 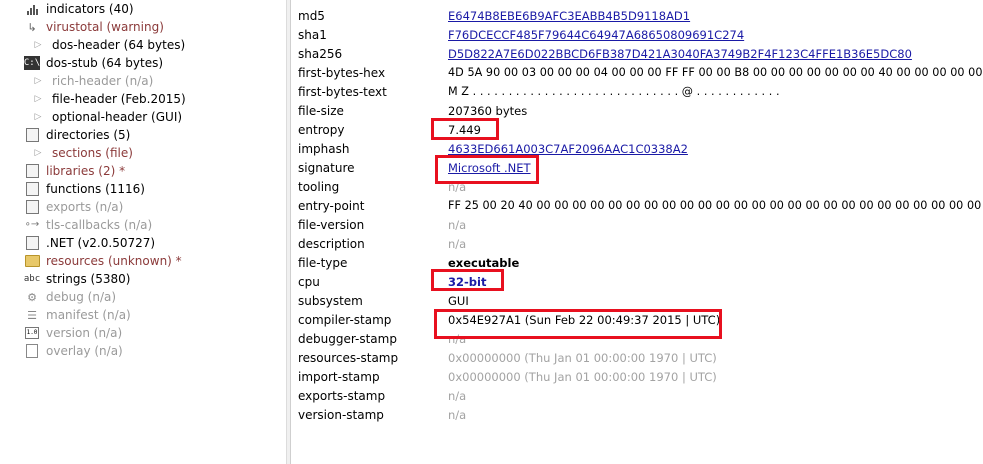 I want to click on tree-item: libraries (2) *, so click(x=62, y=171).